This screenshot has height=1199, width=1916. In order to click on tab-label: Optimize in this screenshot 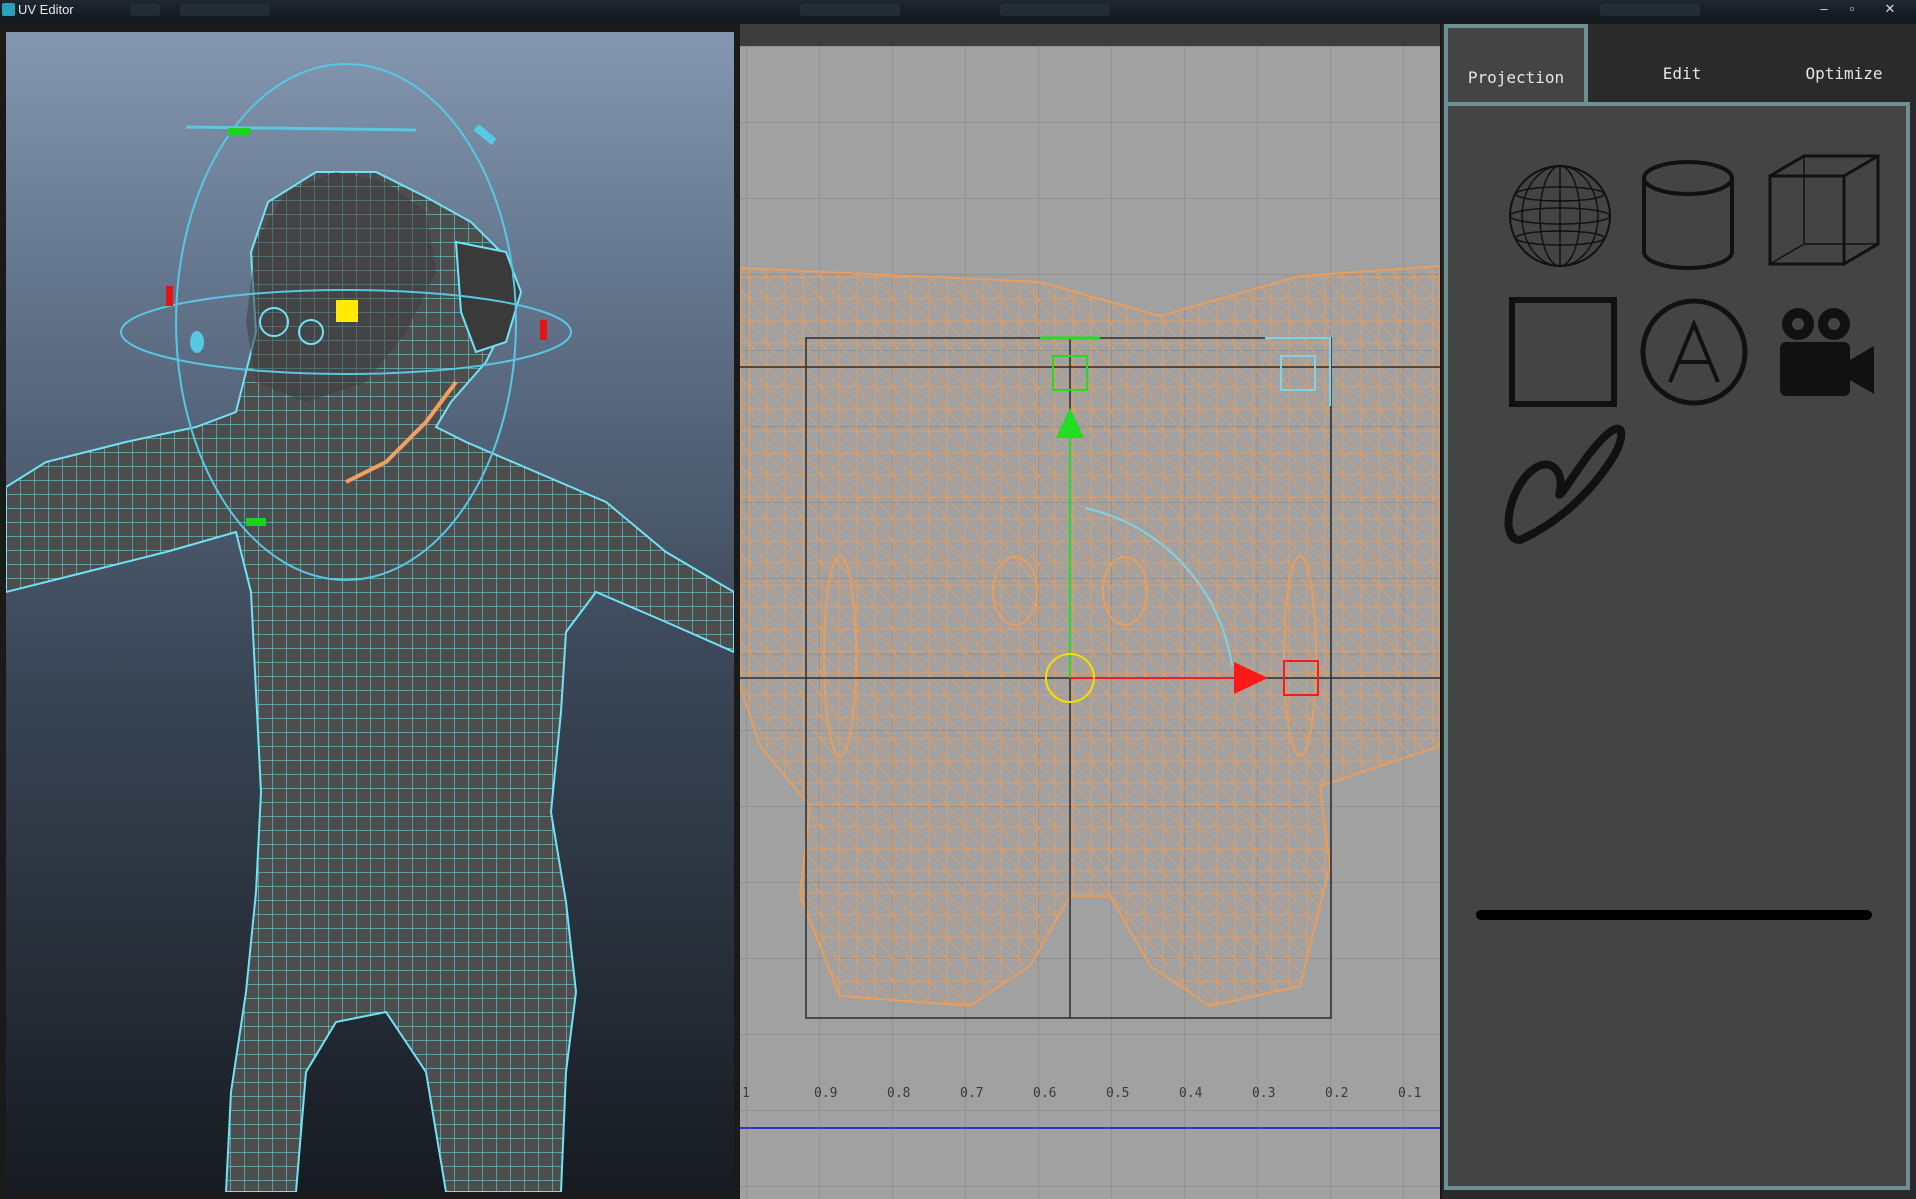, I will do `click(1844, 73)`.